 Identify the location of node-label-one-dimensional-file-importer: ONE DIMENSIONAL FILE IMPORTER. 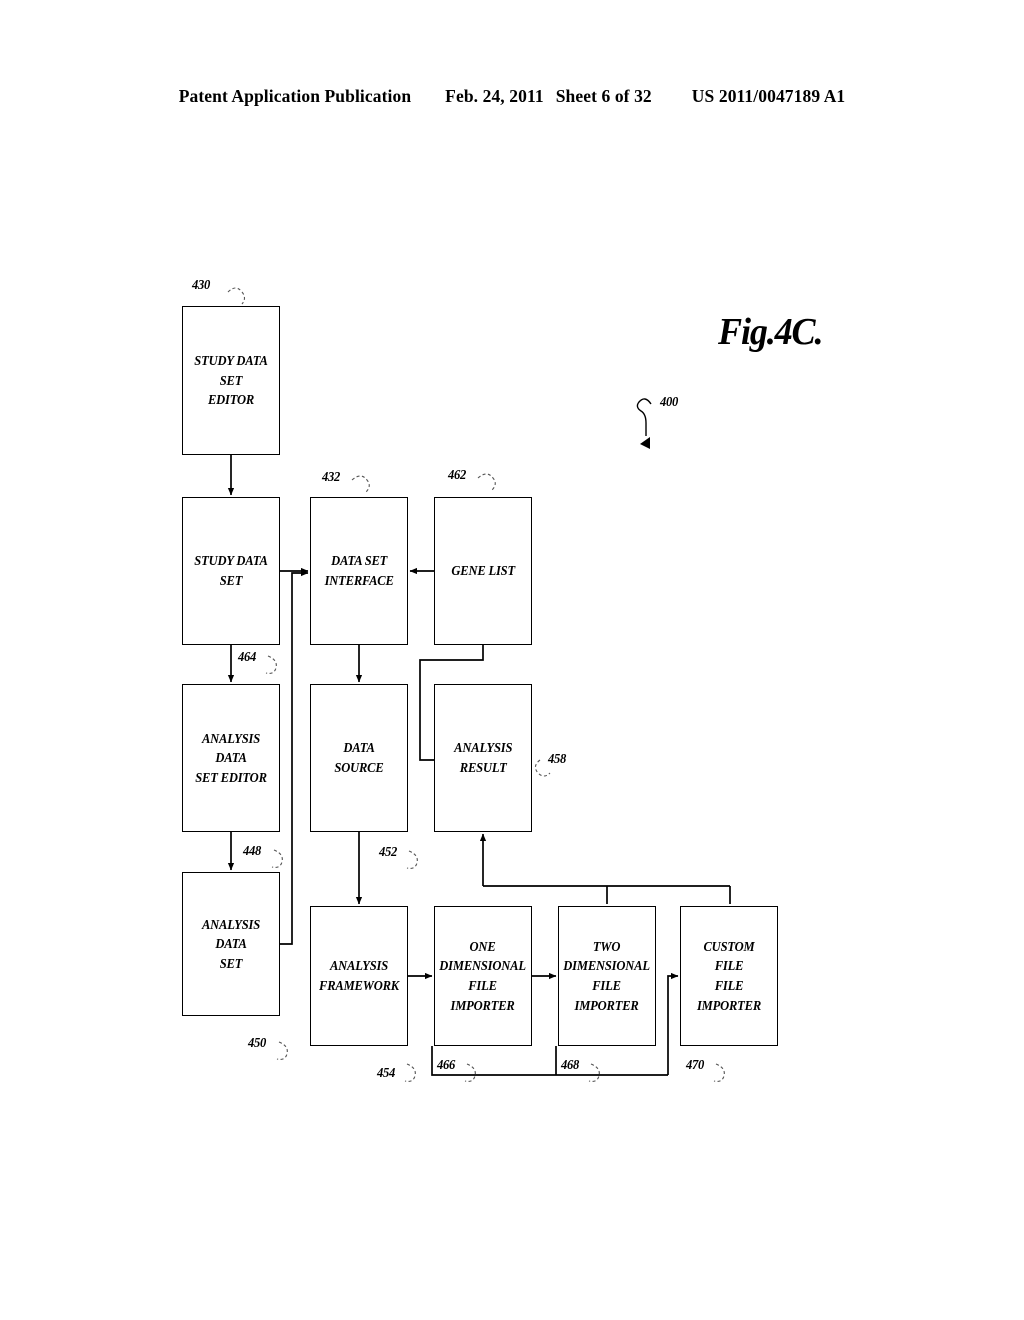
(483, 975).